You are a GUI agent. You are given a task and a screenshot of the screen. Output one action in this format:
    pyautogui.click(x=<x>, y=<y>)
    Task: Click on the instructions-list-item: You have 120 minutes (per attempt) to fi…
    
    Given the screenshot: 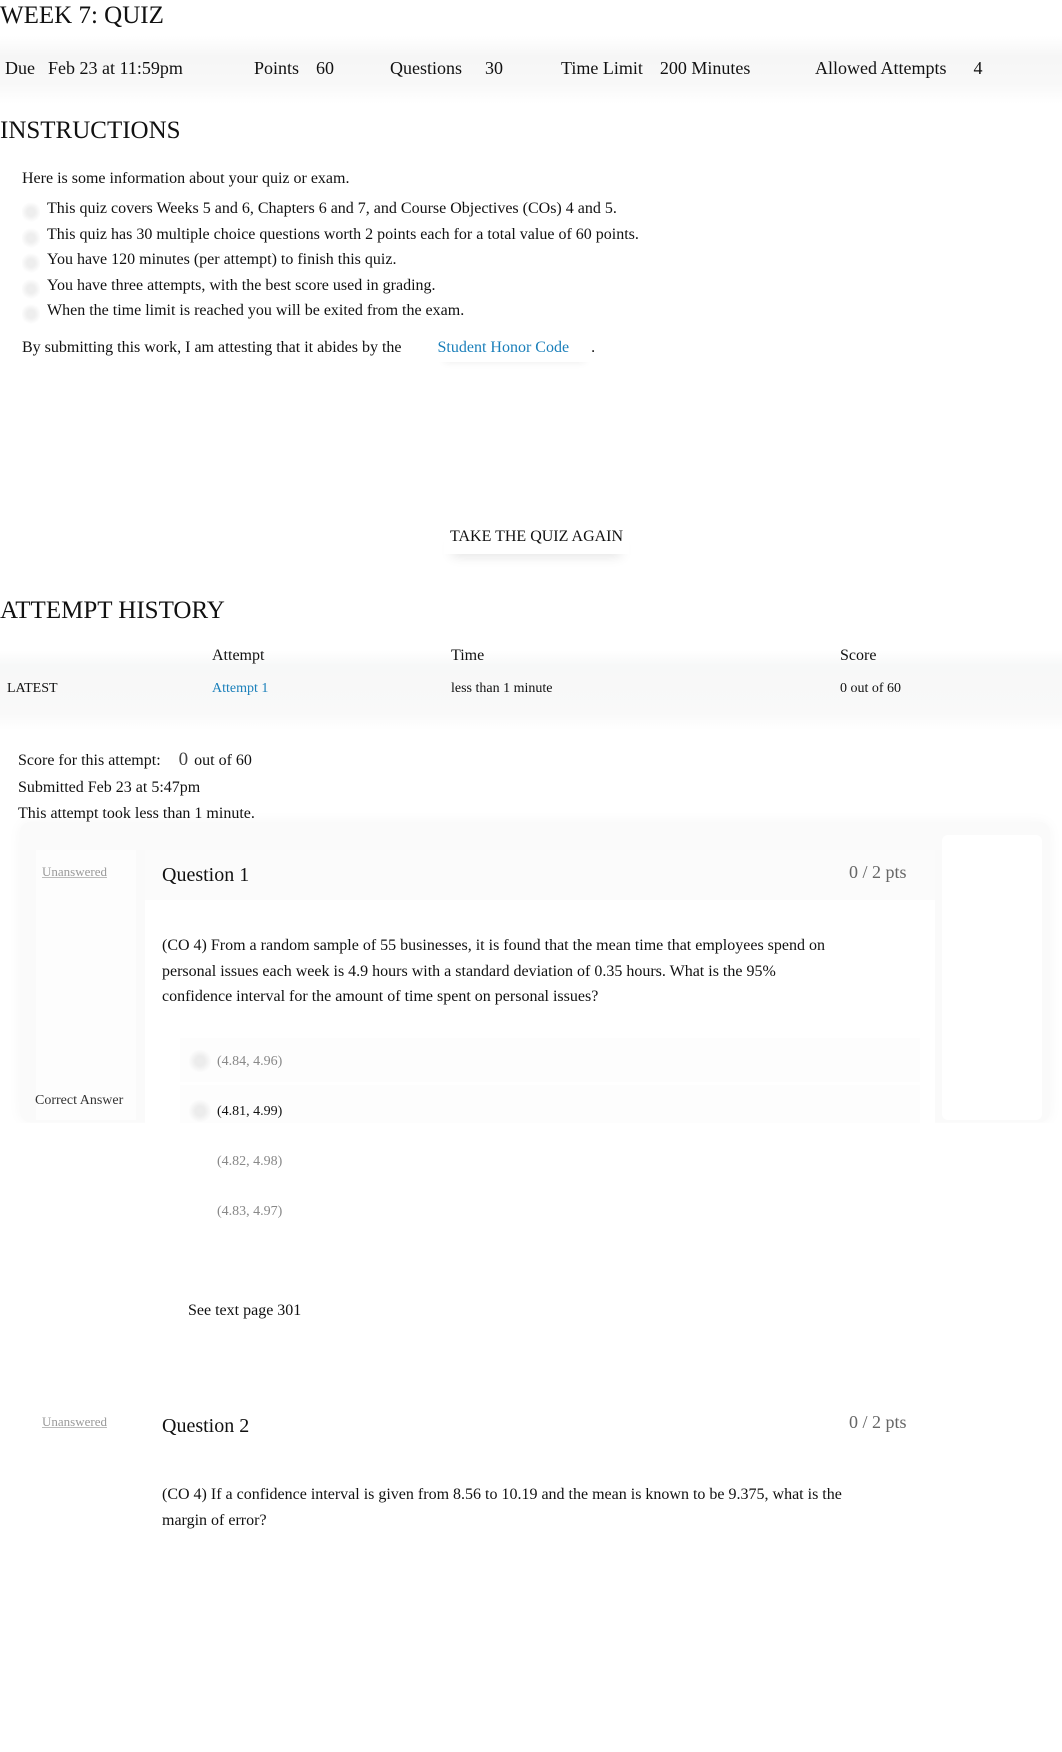 What is the action you would take?
    pyautogui.click(x=372, y=264)
    